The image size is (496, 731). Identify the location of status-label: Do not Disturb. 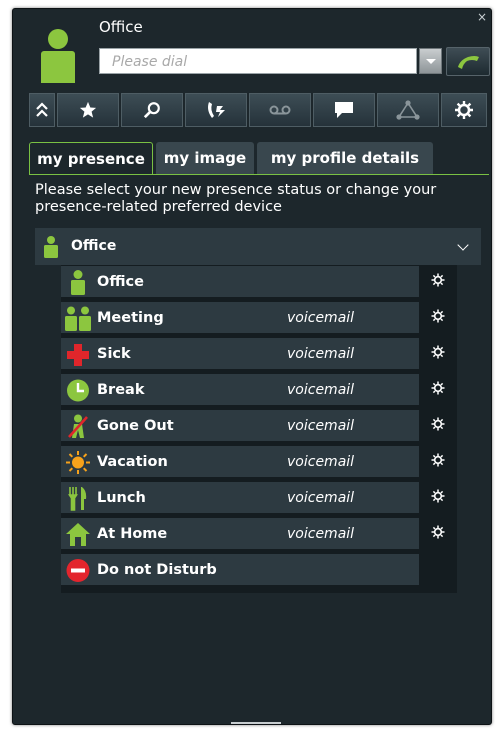
(157, 570).